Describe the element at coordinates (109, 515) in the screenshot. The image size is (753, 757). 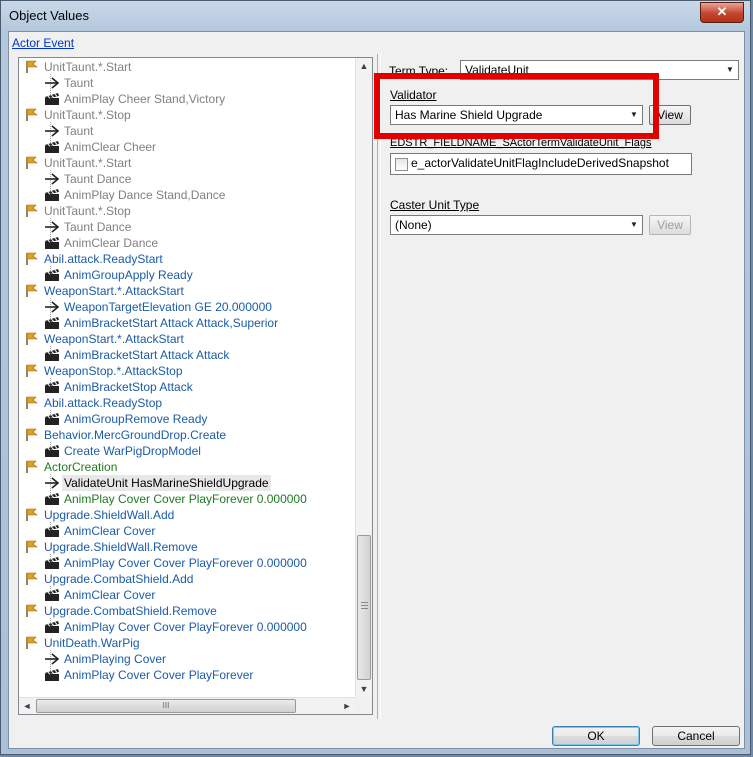
I see `tree-node-label: Upgrade.ShieldWall.Add` at that location.